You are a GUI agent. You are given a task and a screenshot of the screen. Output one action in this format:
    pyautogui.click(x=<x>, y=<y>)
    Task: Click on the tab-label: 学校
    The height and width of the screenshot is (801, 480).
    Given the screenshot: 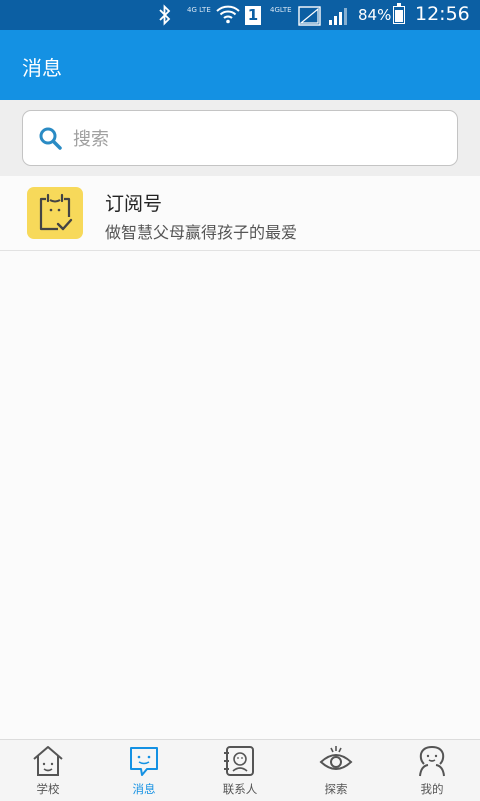 What is the action you would take?
    pyautogui.click(x=48, y=789)
    